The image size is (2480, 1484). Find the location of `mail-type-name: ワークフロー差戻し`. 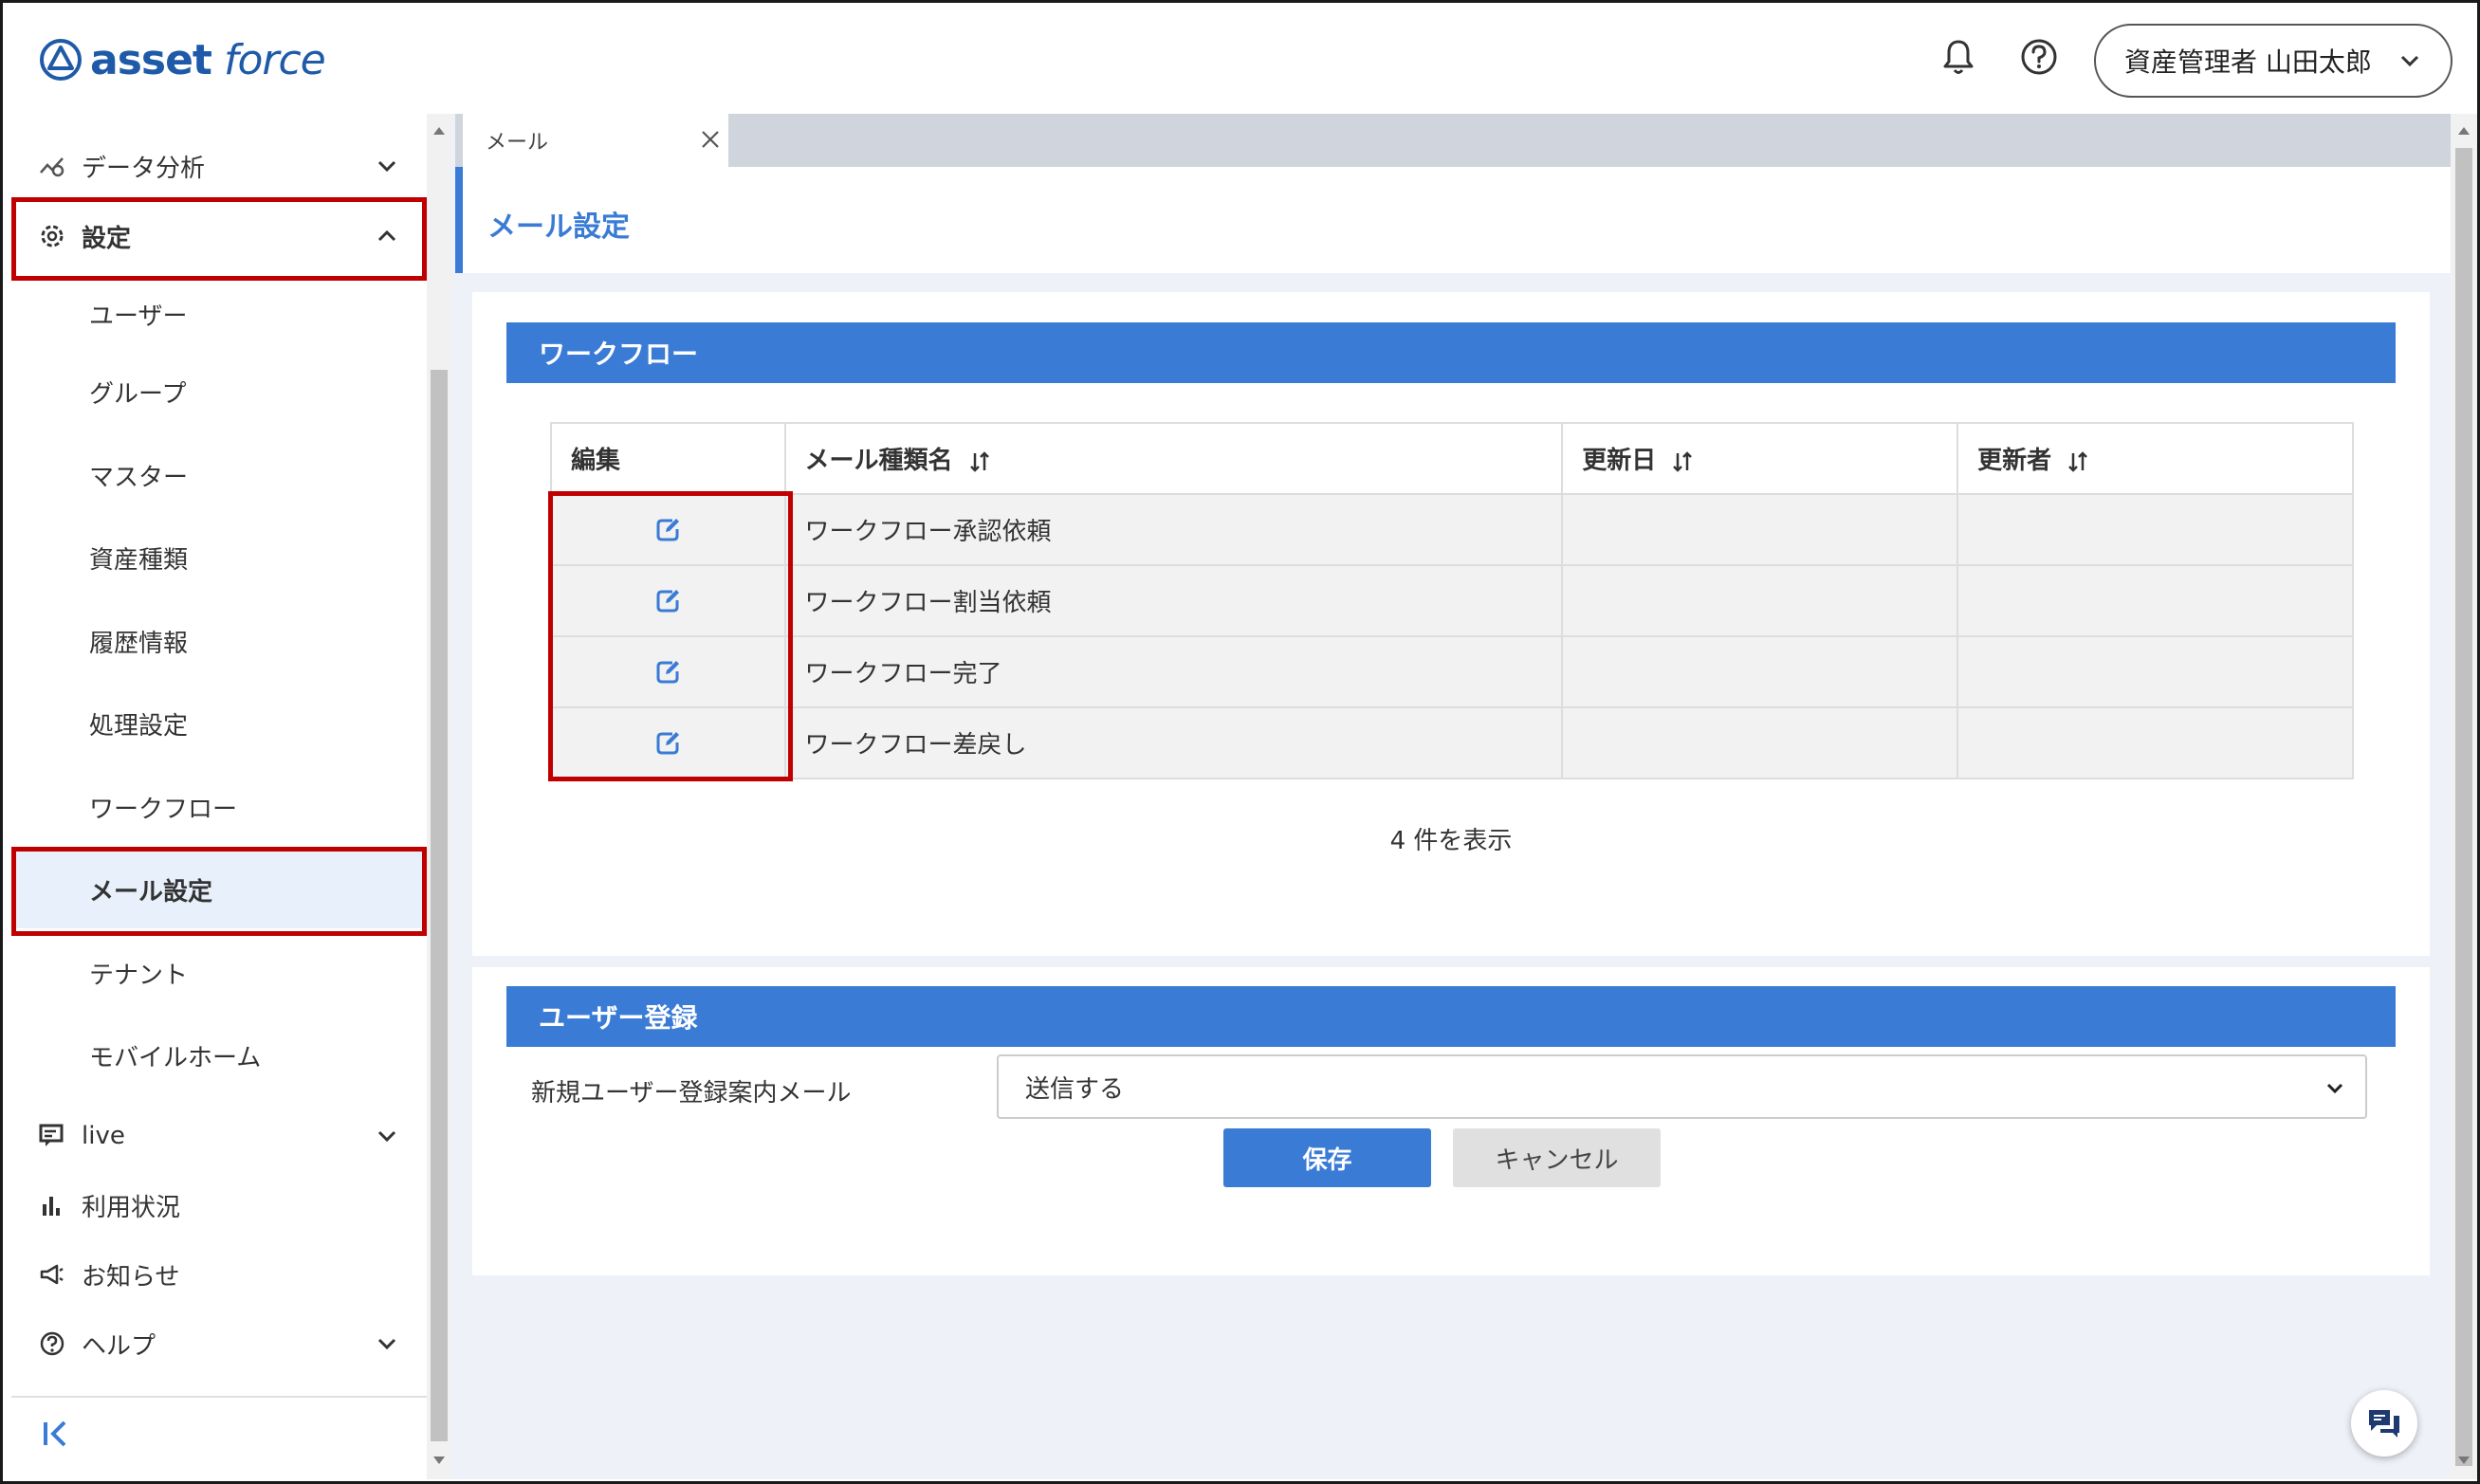

mail-type-name: ワークフロー差戻し is located at coordinates (1173, 742).